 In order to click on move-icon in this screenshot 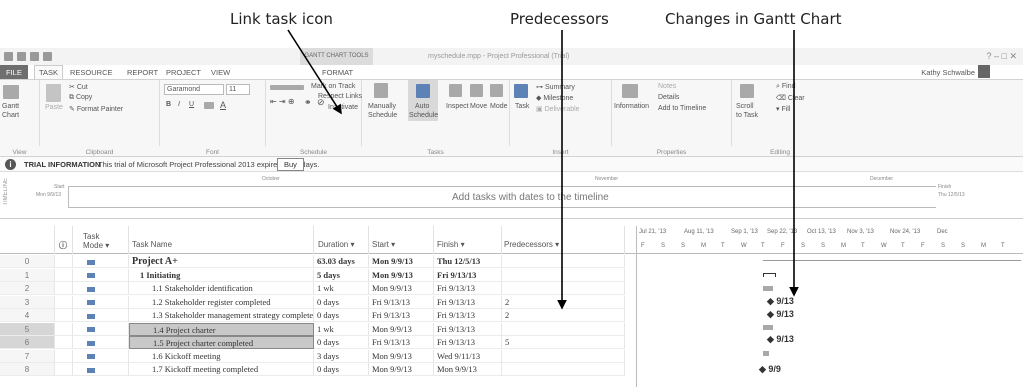, I will do `click(476, 90)`.